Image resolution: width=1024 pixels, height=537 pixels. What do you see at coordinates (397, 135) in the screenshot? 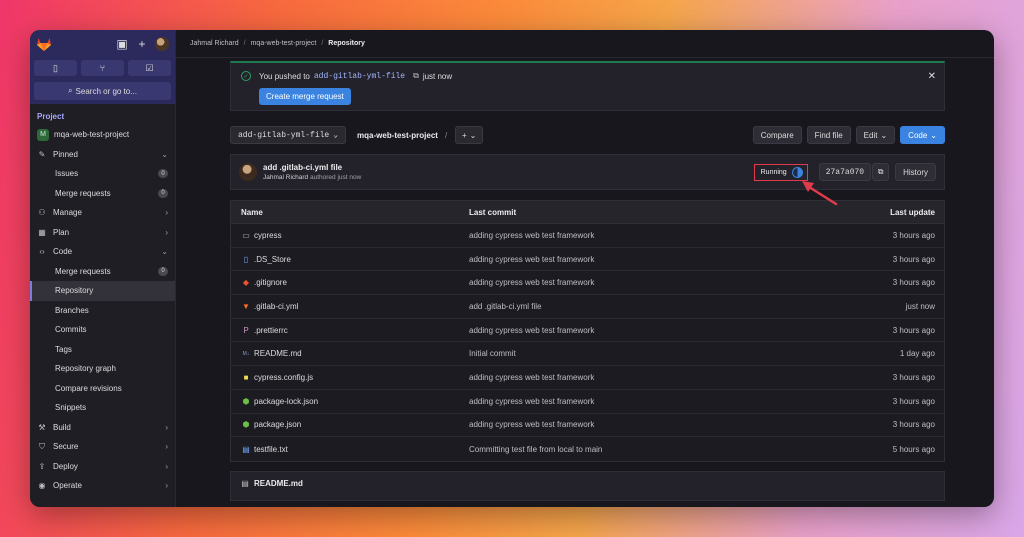
I see `project-path: mqa-web-test-project` at bounding box center [397, 135].